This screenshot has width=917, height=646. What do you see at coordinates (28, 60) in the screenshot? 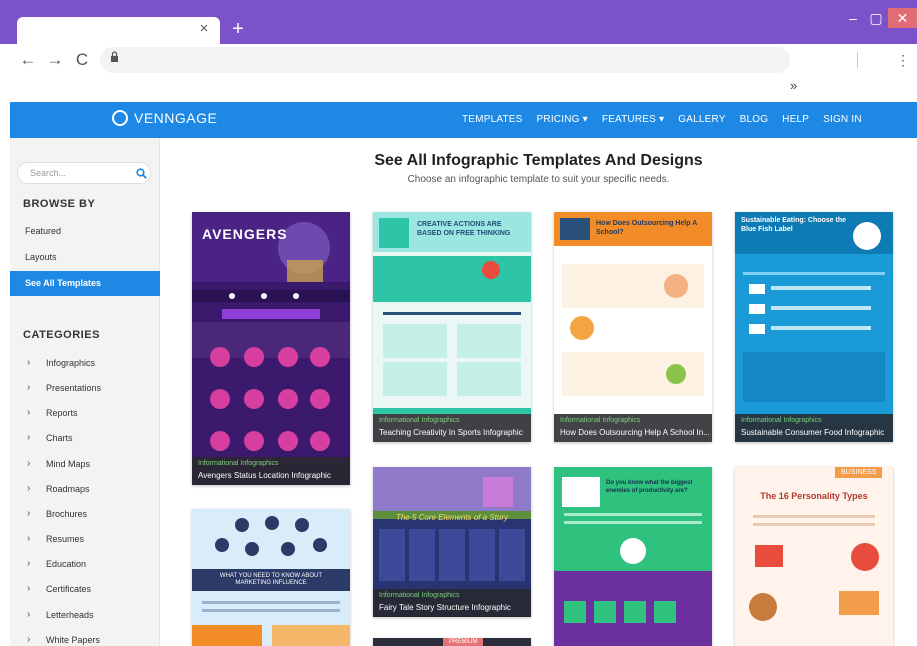
I see `back-arrow-icon: ←` at bounding box center [28, 60].